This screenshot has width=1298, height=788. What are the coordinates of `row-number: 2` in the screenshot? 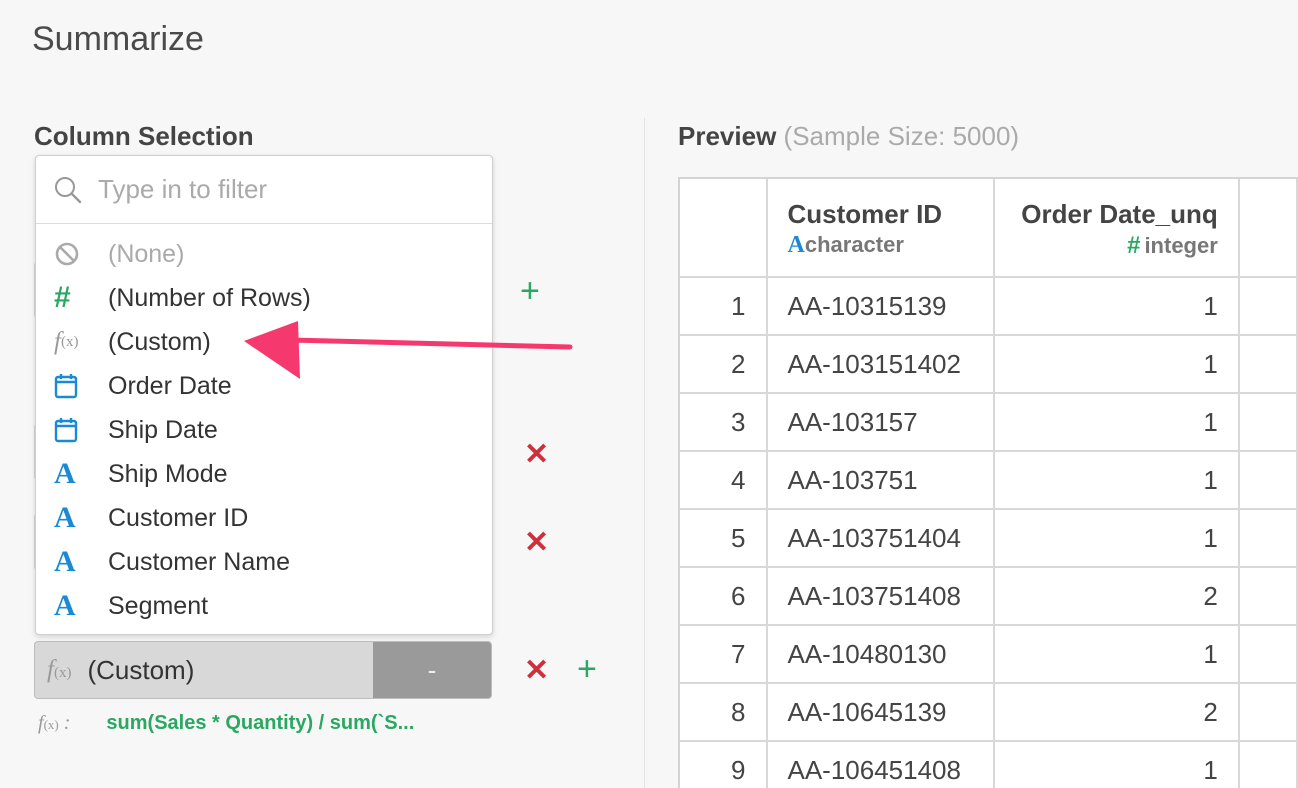 It's located at (724, 364).